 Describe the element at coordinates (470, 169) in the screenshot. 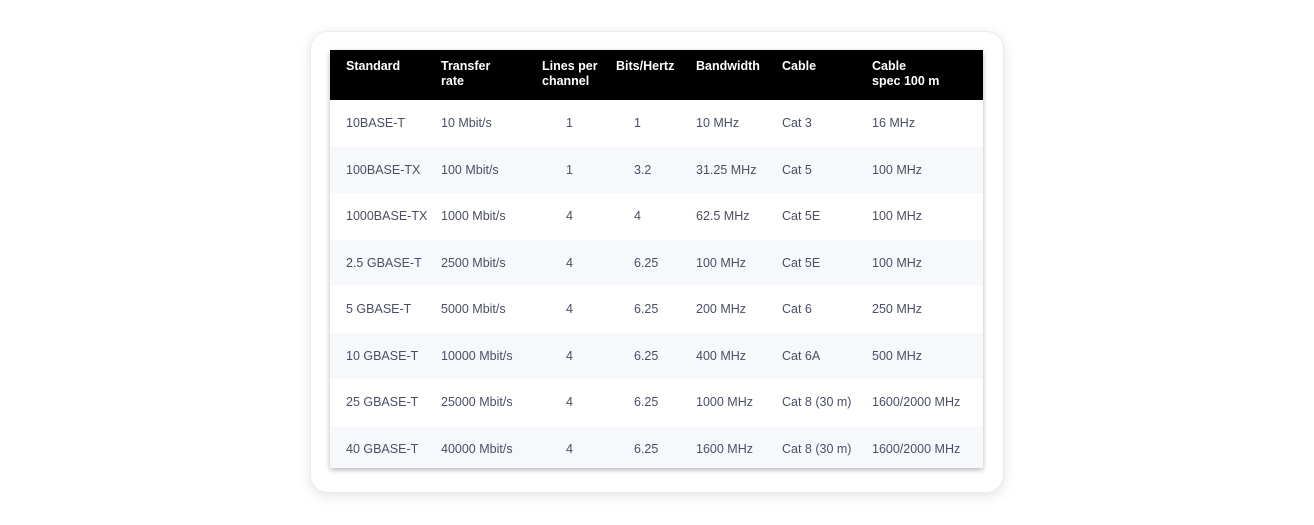

I see `cell-transfer-rate: 100 Mbit/s` at that location.